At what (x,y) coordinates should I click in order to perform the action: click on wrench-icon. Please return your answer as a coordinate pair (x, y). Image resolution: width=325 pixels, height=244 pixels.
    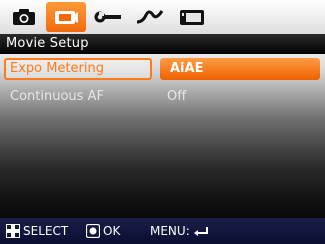
    Looking at the image, I should click on (107, 17).